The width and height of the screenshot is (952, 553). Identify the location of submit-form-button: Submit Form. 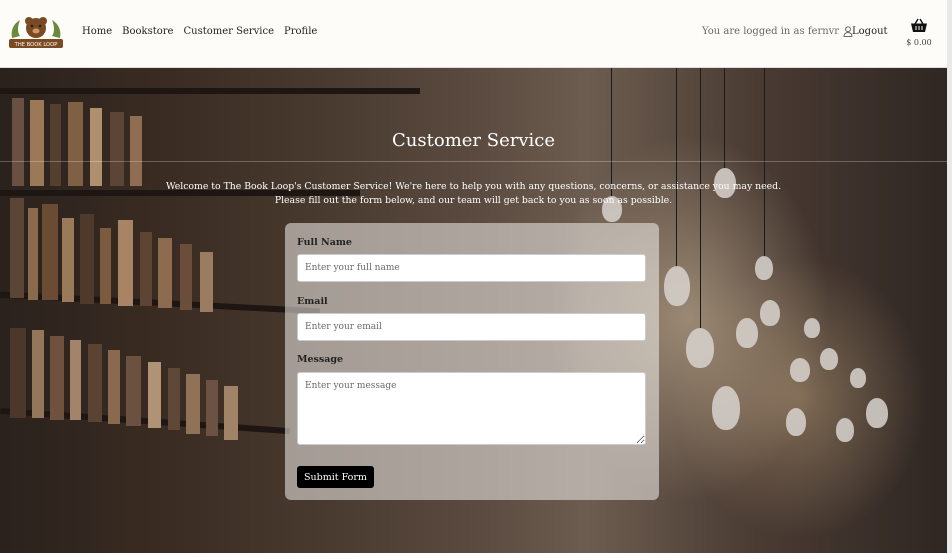
(335, 477).